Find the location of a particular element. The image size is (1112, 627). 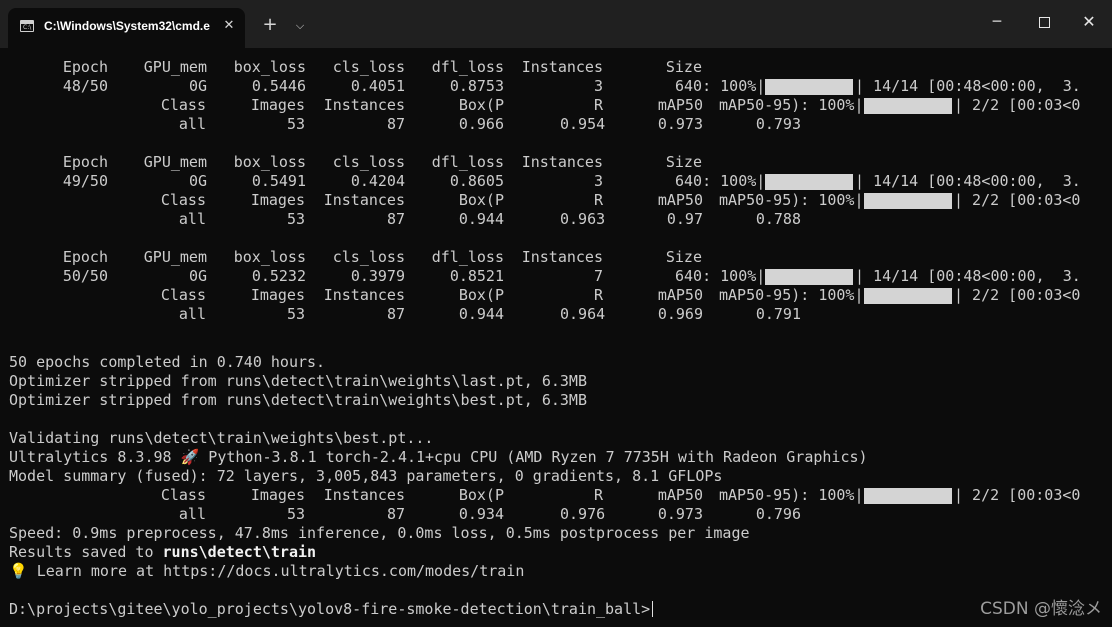

close-tab-icon: ✕ is located at coordinates (229, 26).